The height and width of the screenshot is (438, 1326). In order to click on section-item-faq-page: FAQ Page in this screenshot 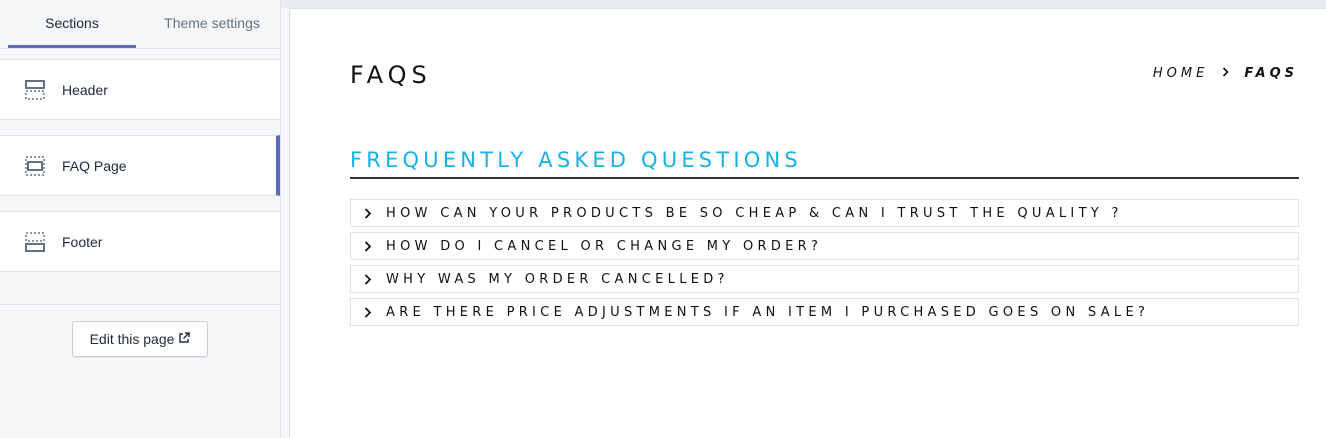, I will do `click(140, 165)`.